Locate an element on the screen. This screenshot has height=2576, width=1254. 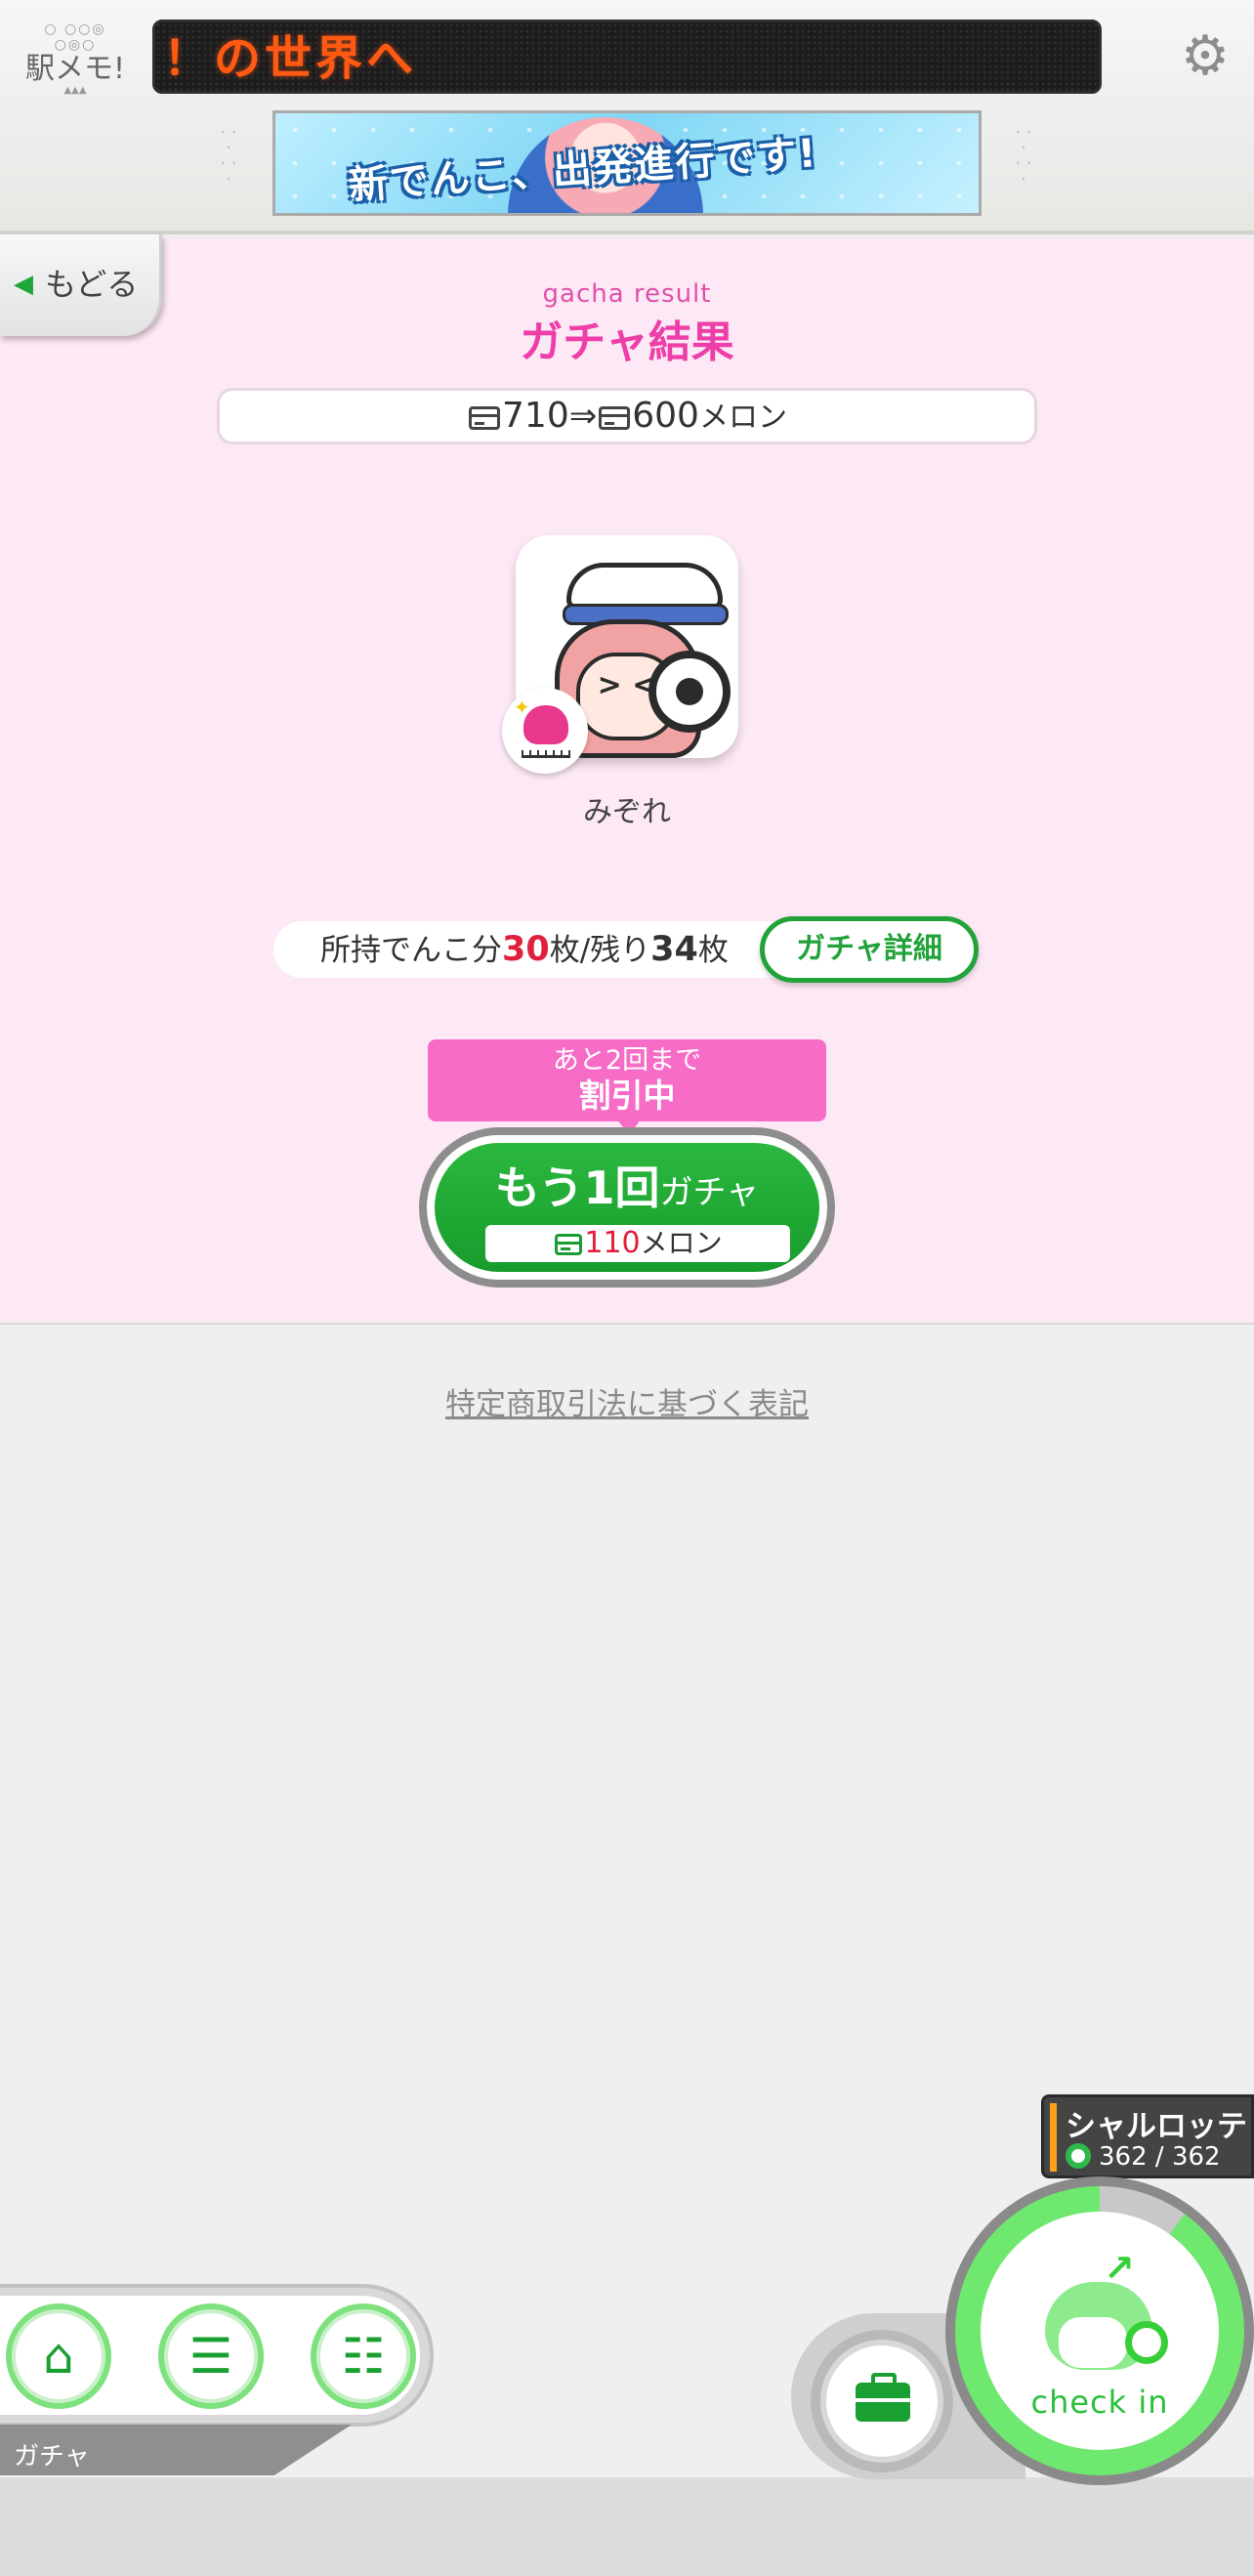
mascot-headphone-icon is located at coordinates (1146, 2342).